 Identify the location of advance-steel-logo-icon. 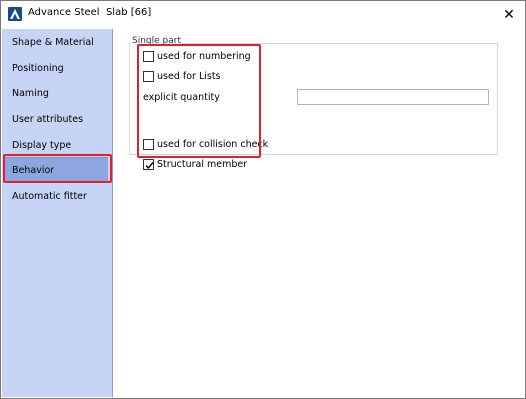
(15, 14).